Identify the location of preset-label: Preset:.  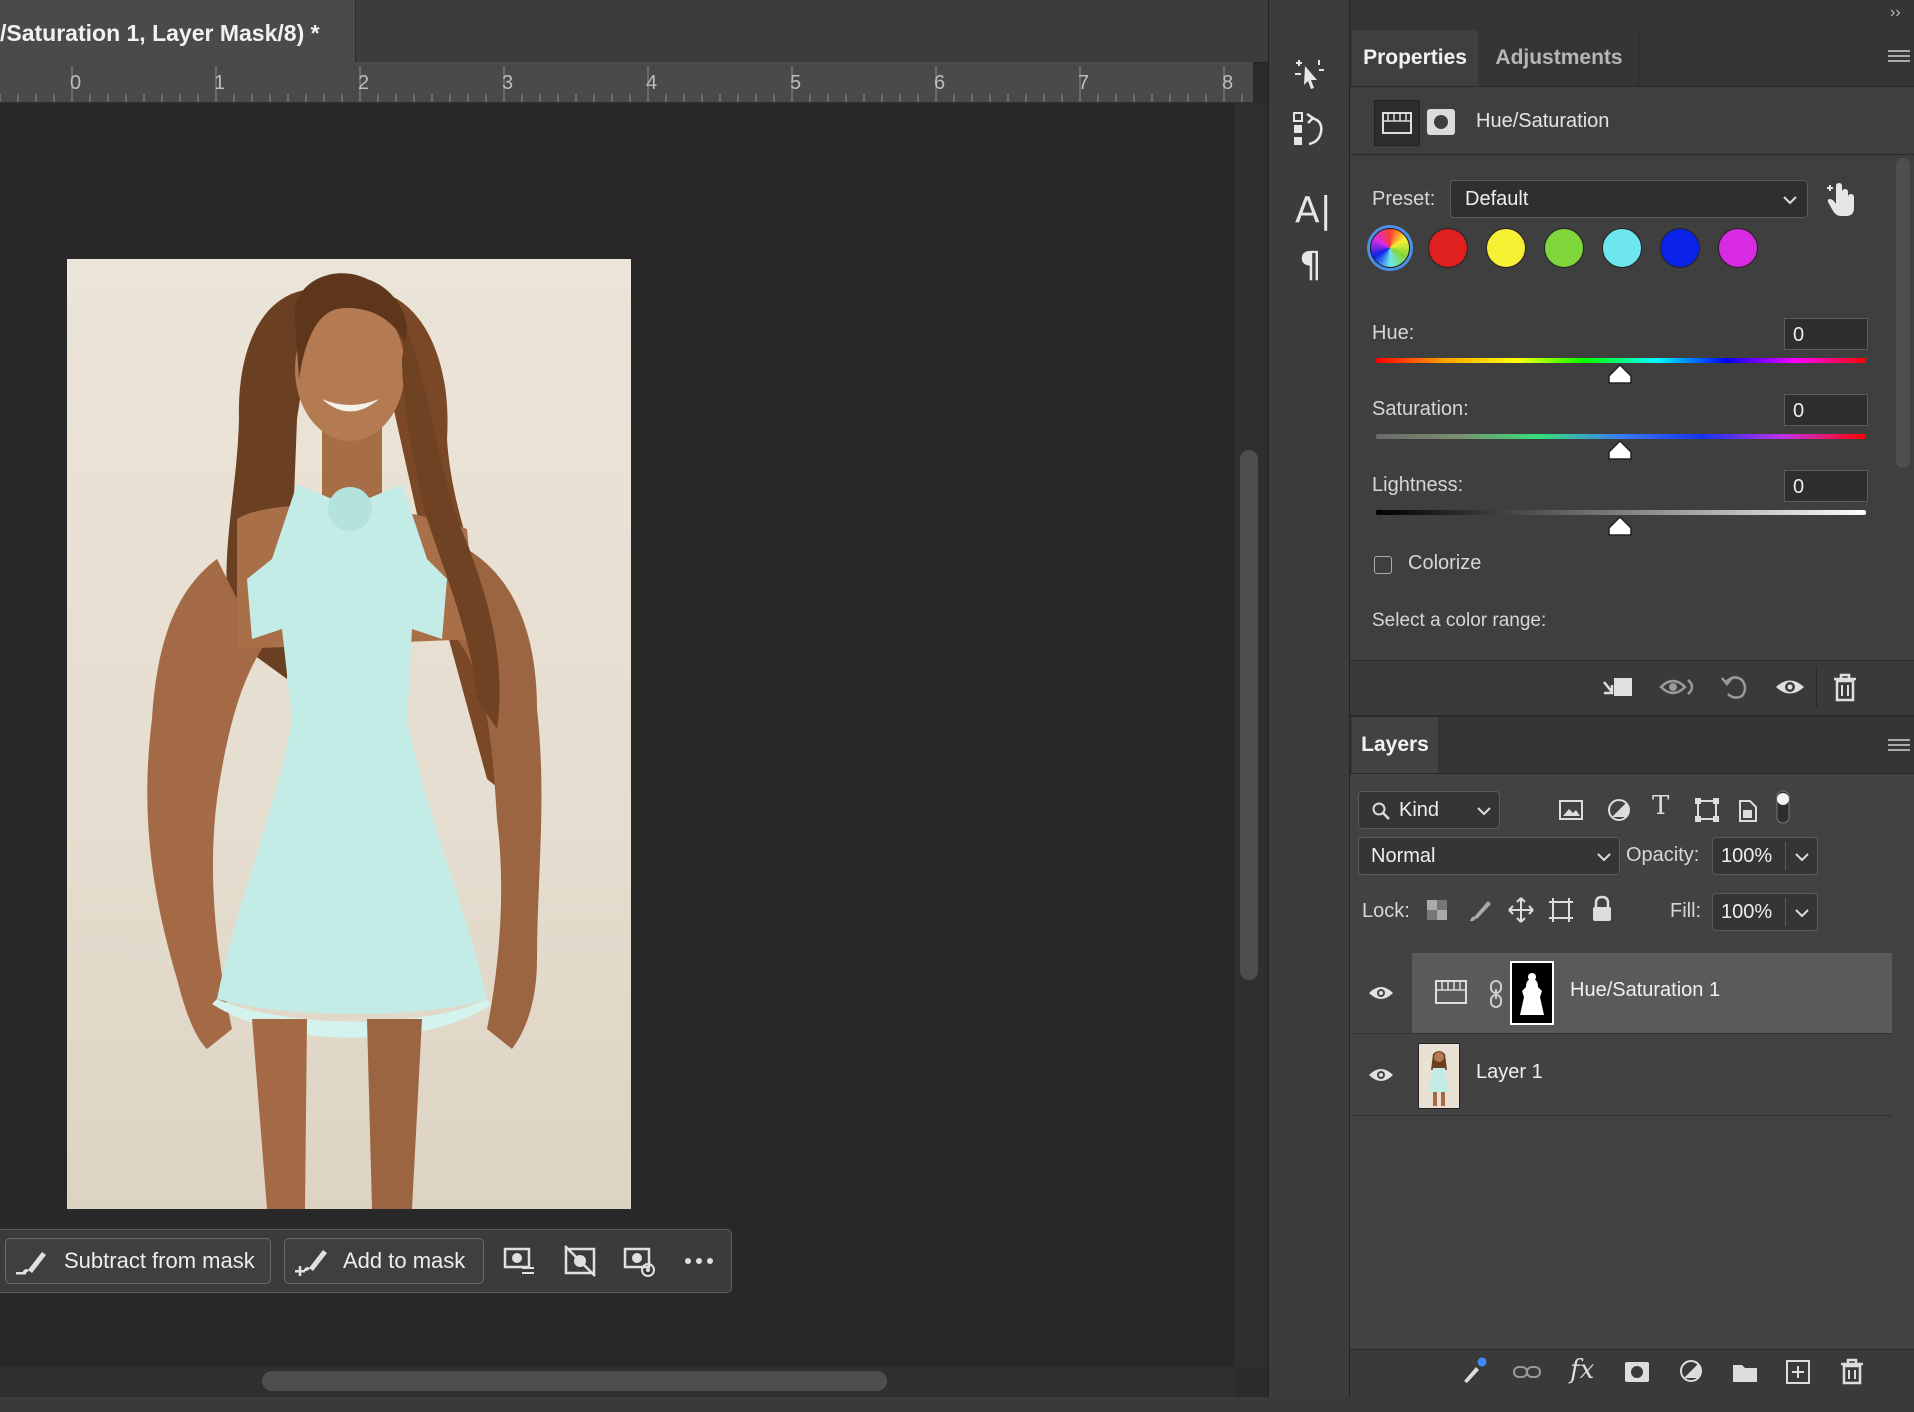
(1404, 199).